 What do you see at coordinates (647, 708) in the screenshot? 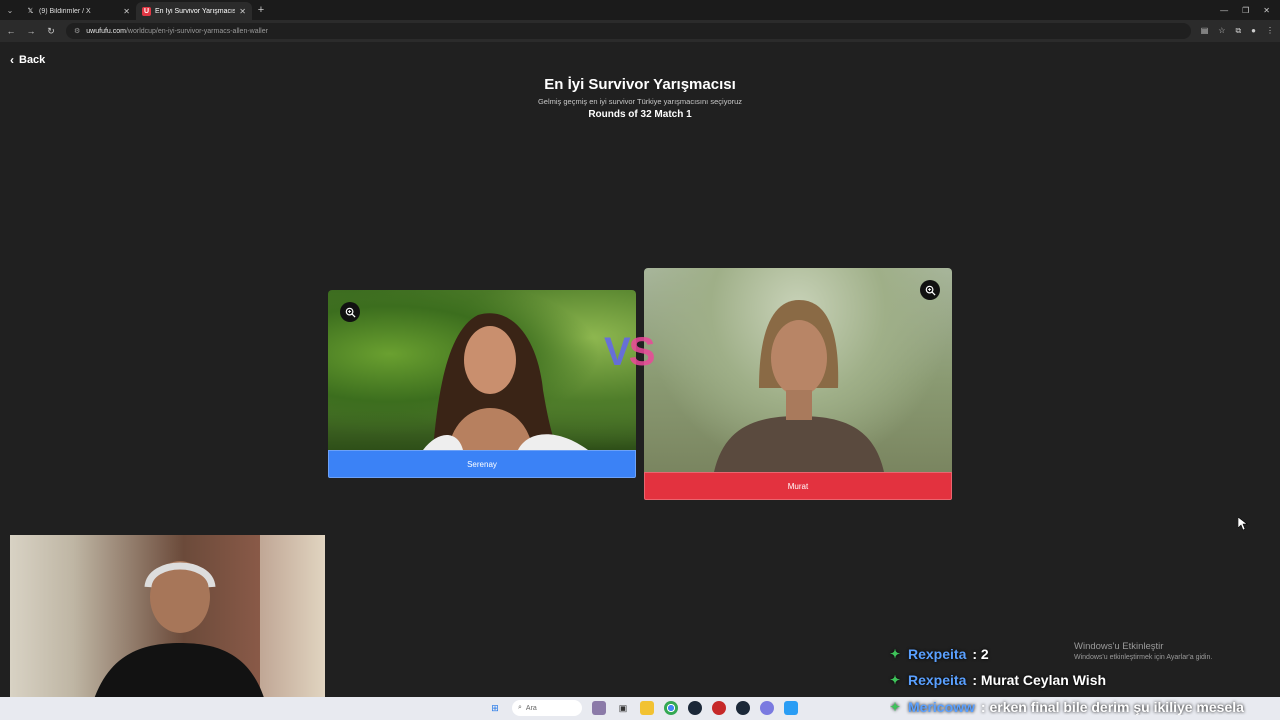
I see `file-explorer-icon` at bounding box center [647, 708].